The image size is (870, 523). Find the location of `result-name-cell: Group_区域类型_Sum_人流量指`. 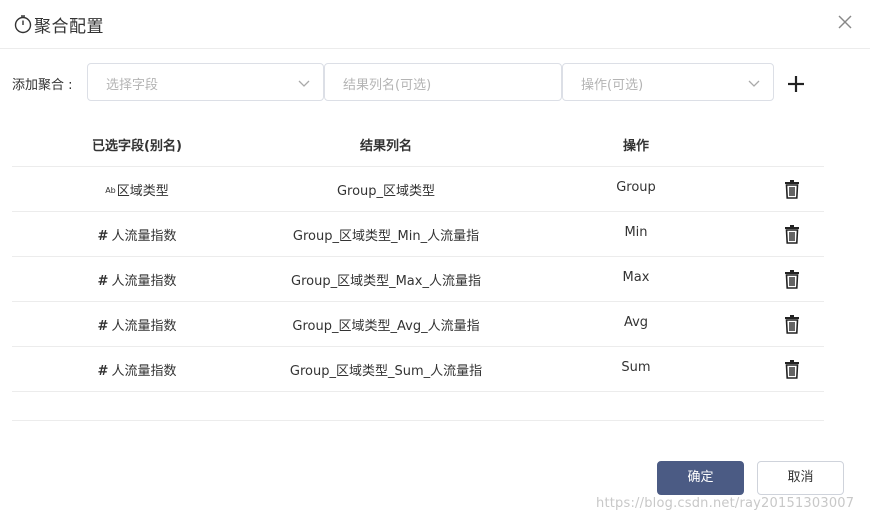

result-name-cell: Group_区域类型_Sum_人流量指 is located at coordinates (386, 371).